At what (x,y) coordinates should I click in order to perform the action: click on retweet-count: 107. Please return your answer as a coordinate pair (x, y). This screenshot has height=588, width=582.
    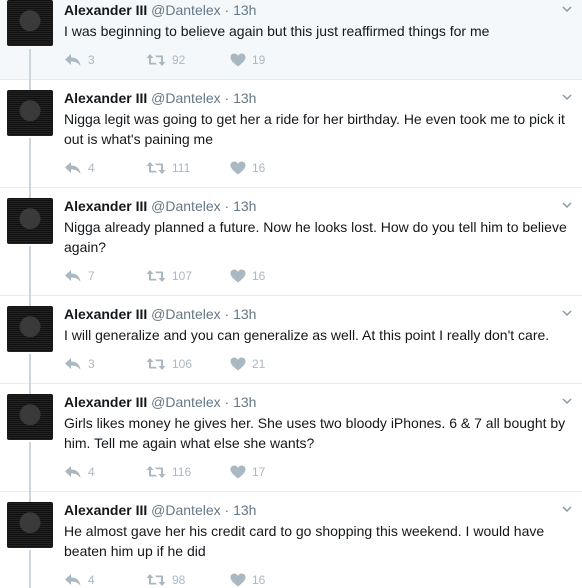
    Looking at the image, I should click on (182, 276).